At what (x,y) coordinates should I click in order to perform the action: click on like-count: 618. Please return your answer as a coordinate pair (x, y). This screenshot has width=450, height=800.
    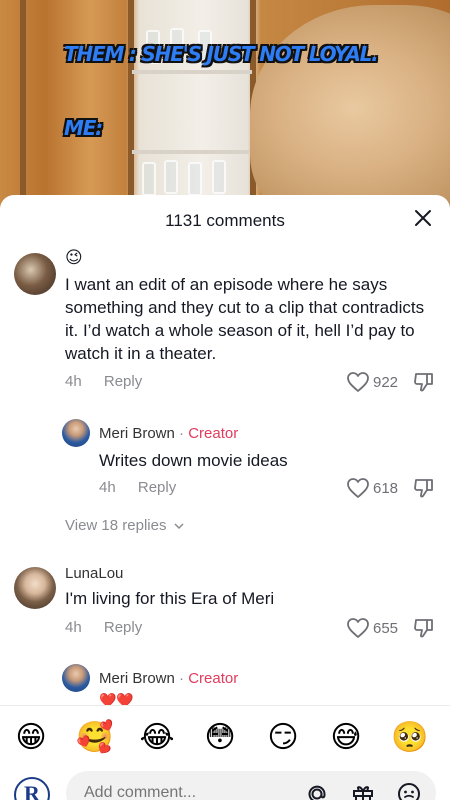
    Looking at the image, I should click on (386, 488).